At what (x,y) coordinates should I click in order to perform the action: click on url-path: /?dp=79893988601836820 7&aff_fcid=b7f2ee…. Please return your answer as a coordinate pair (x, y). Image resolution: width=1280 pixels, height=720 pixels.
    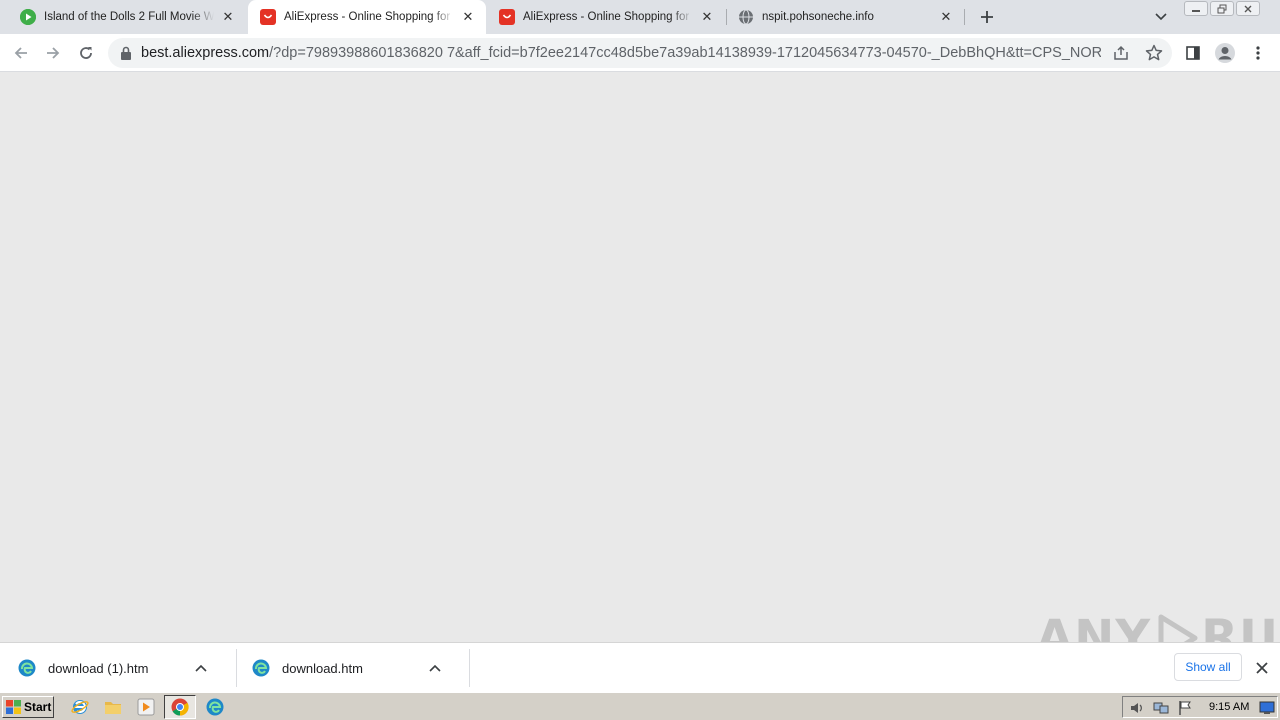
    Looking at the image, I should click on (685, 53).